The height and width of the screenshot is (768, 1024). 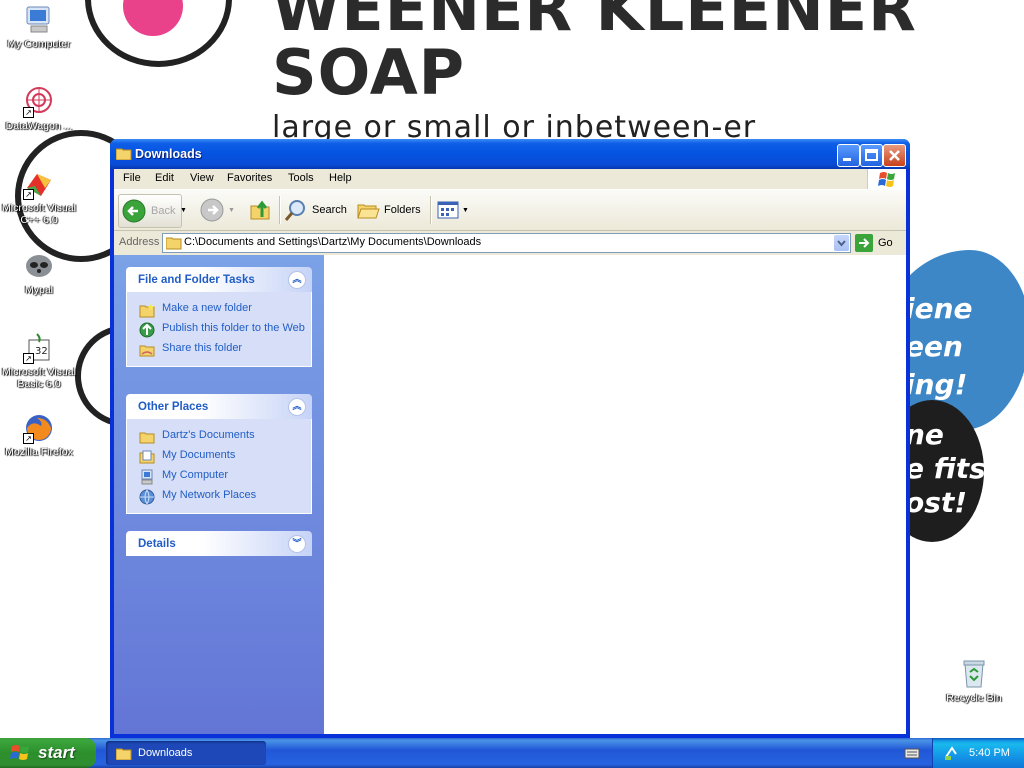 I want to click on recycle-bin-icon, so click(x=974, y=674).